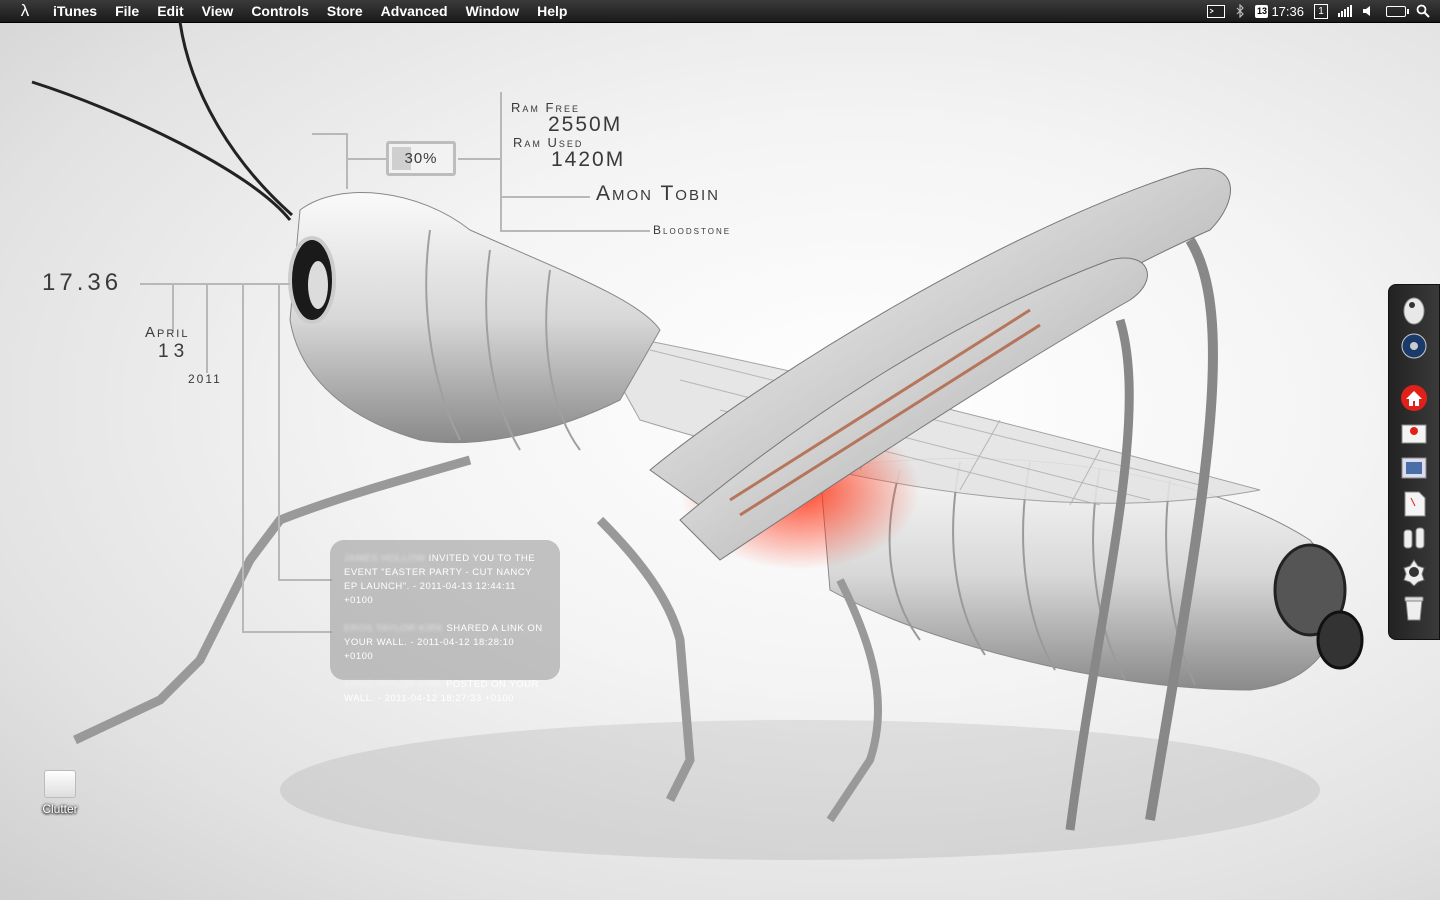 The width and height of the screenshot is (1440, 900). Describe the element at coordinates (1414, 310) in the screenshot. I see `finder-icon` at that location.